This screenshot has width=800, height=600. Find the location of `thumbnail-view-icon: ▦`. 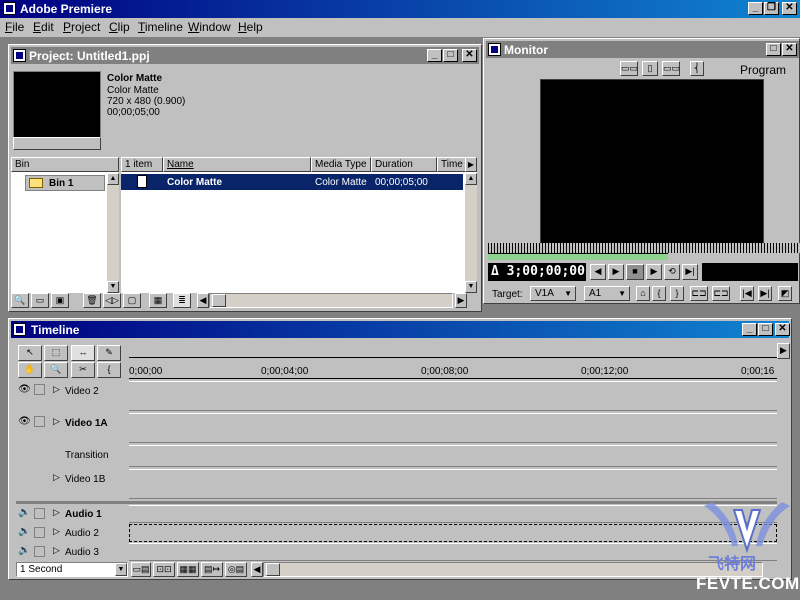

thumbnail-view-icon: ▦ is located at coordinates (158, 300).